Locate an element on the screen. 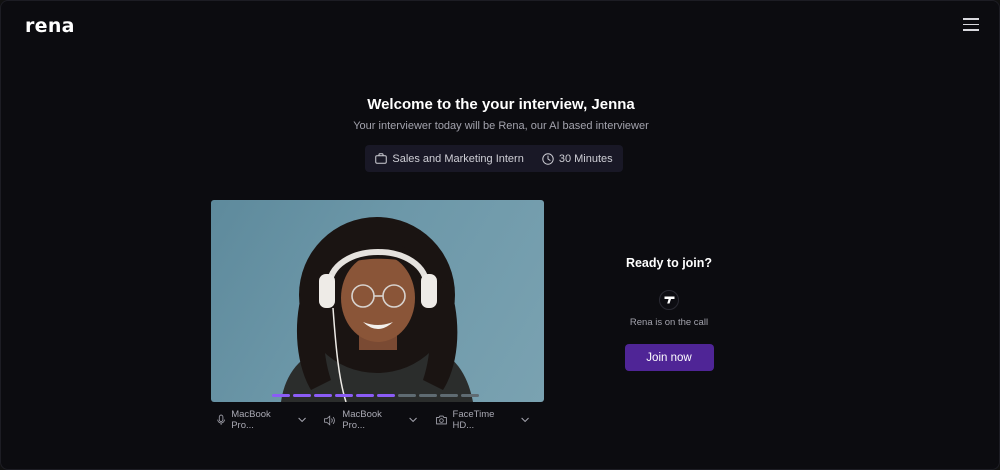 This screenshot has width=1000, height=470. role-info: Sales and Marketing Intern is located at coordinates (449, 158).